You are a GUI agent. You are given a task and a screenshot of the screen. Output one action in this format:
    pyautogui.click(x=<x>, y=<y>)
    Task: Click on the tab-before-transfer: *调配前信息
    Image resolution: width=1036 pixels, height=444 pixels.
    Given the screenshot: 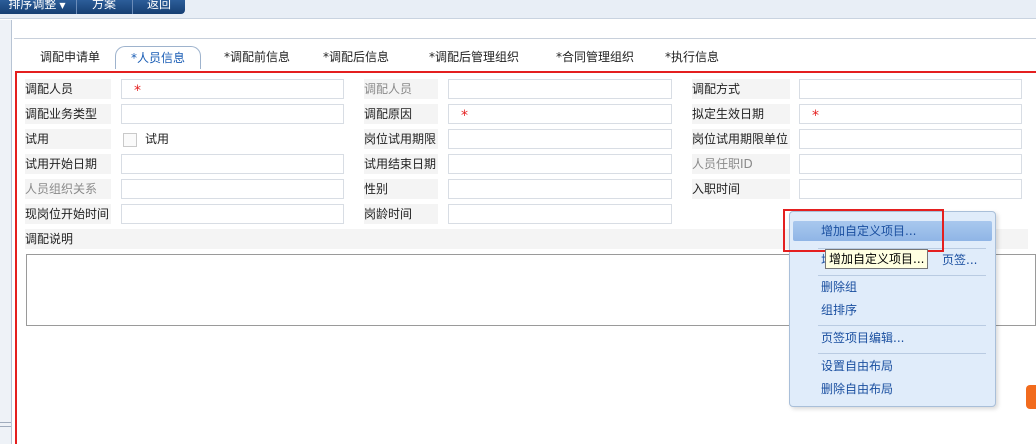 What is the action you would take?
    pyautogui.click(x=257, y=57)
    